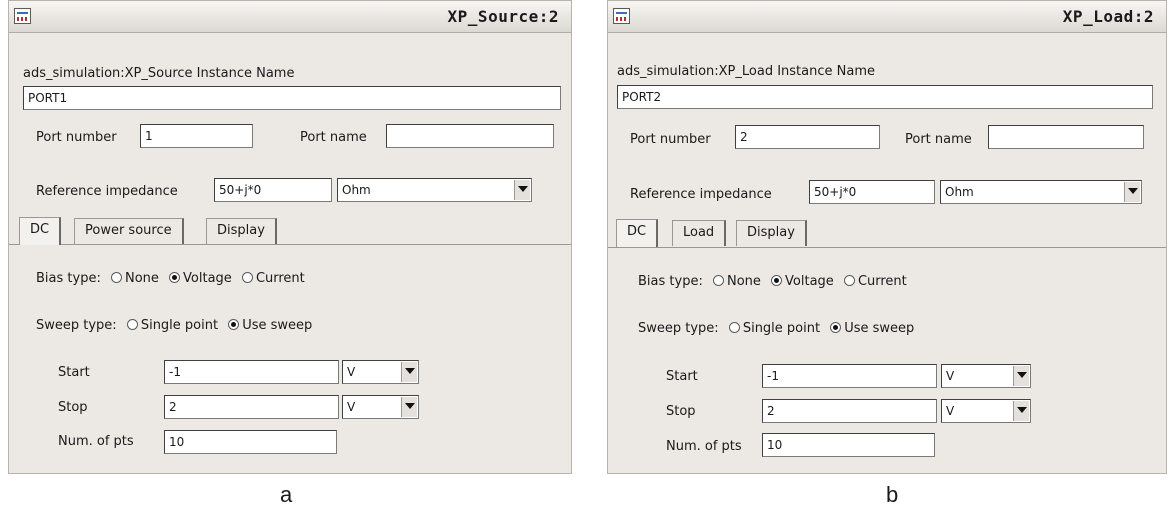  Describe the element at coordinates (286, 494) in the screenshot. I see `caption-a: a` at that location.